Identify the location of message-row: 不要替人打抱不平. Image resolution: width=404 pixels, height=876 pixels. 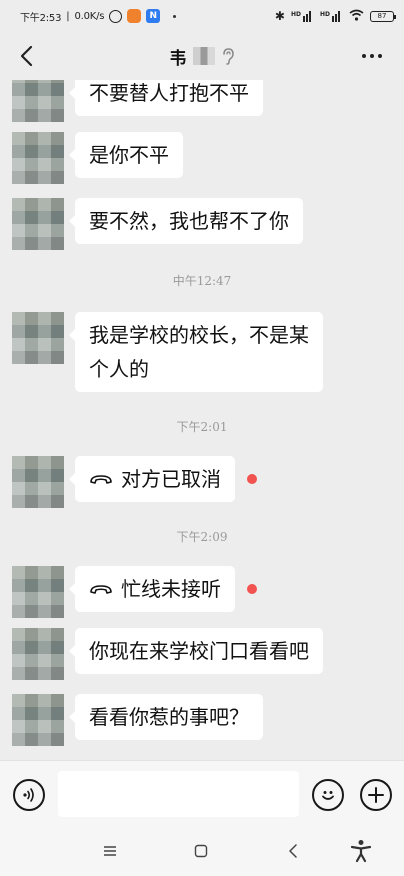
(137, 101).